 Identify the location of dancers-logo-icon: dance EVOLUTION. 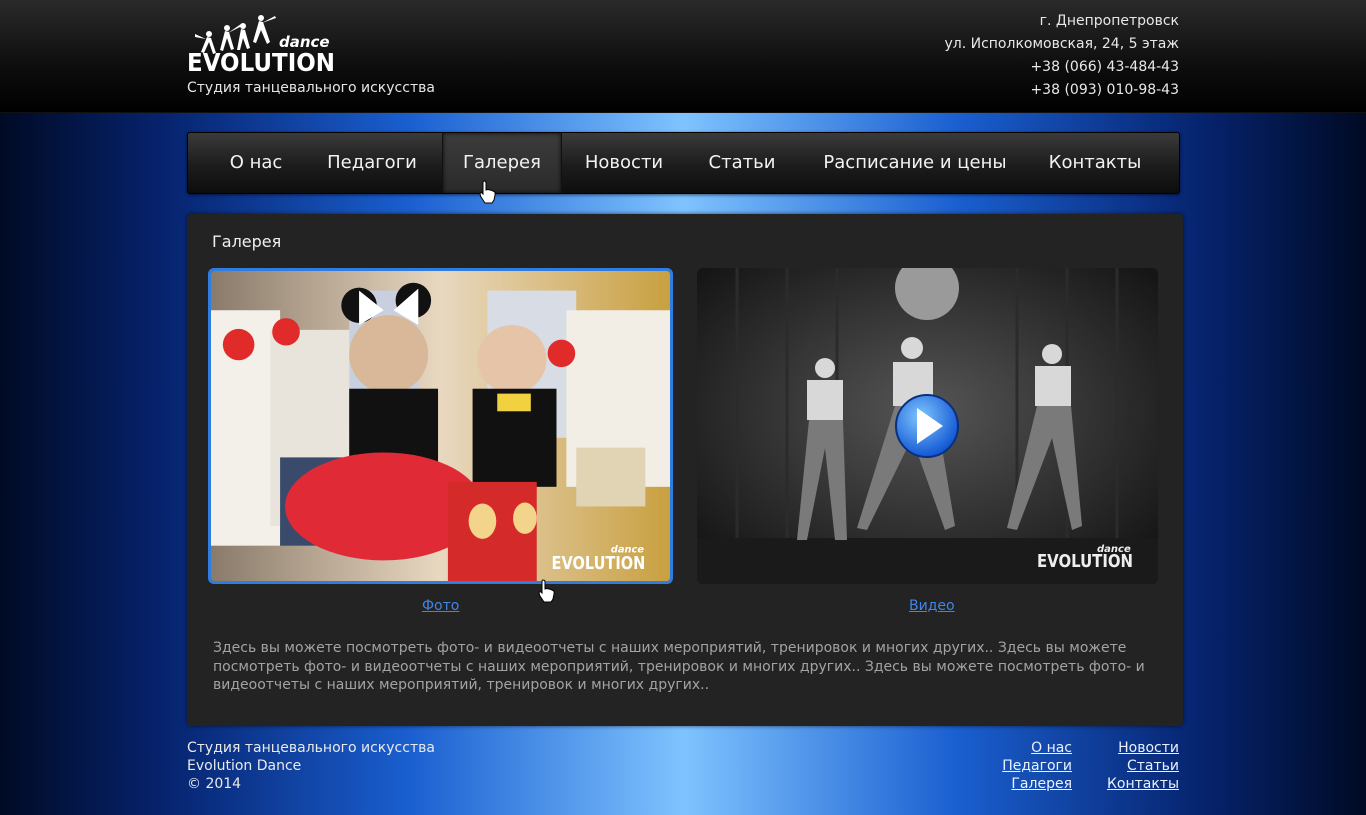
(261, 46).